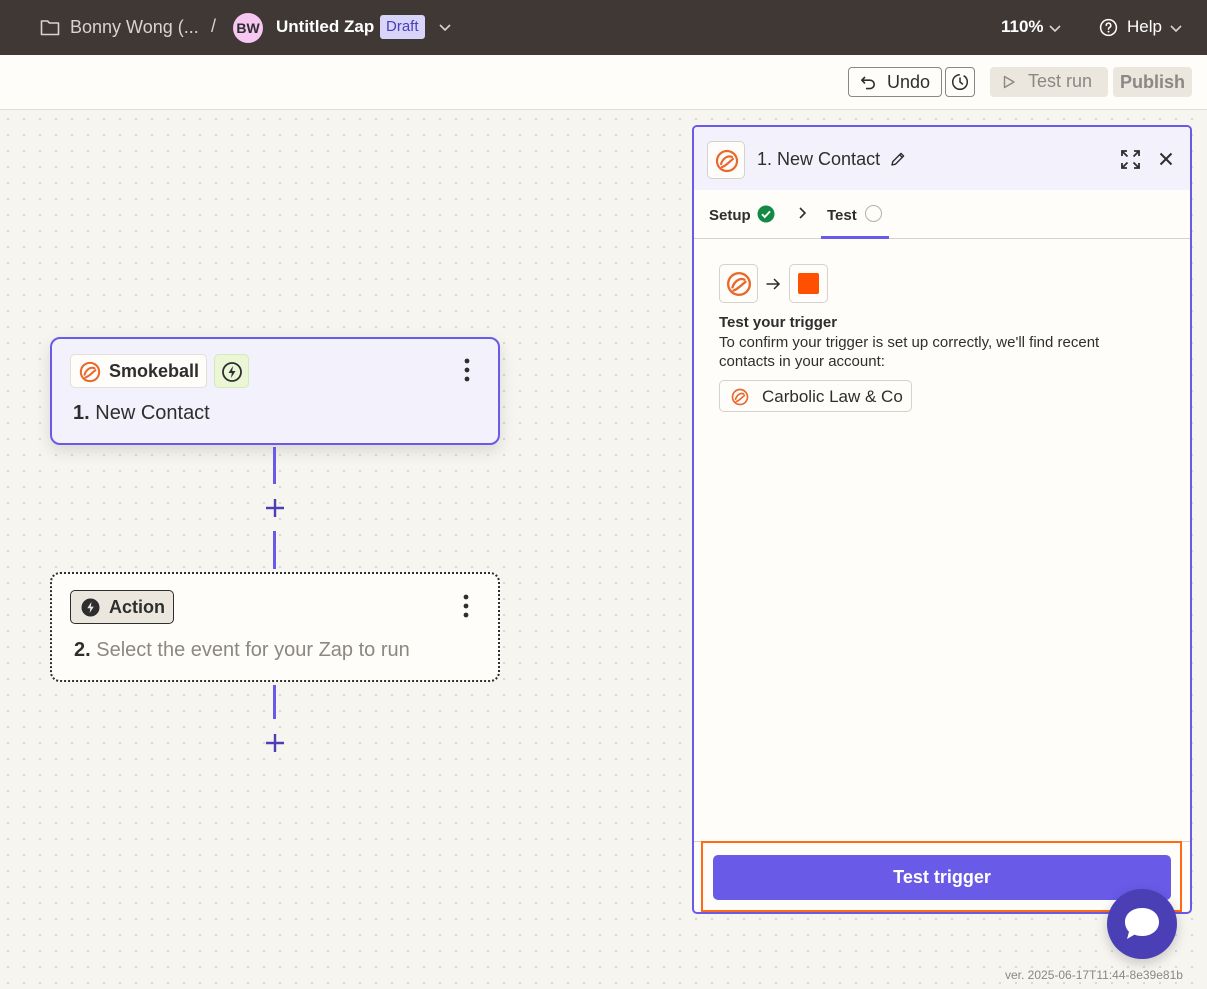  I want to click on arrow-right-icon, so click(773, 284).